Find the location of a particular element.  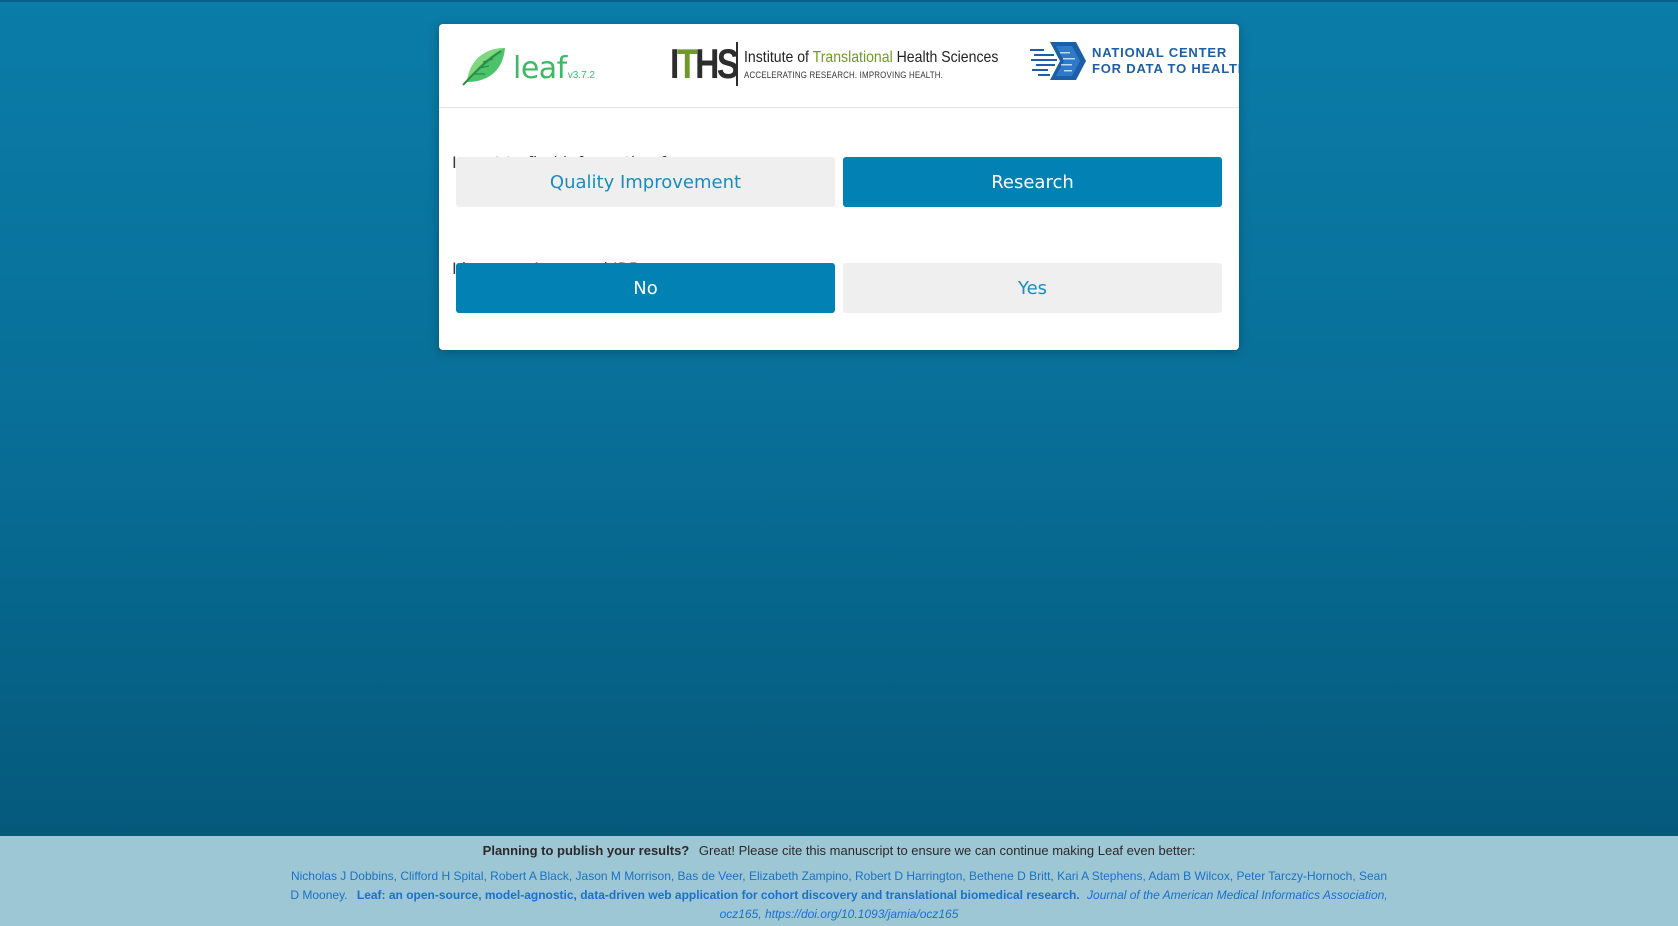

ncdh-text: NATIONAL CENTER FOR DATA TO HEALTH is located at coordinates (1165, 61).